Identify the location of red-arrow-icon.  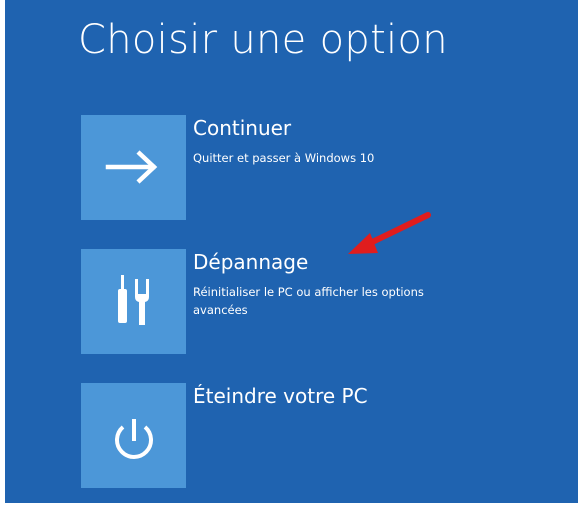
(389, 233).